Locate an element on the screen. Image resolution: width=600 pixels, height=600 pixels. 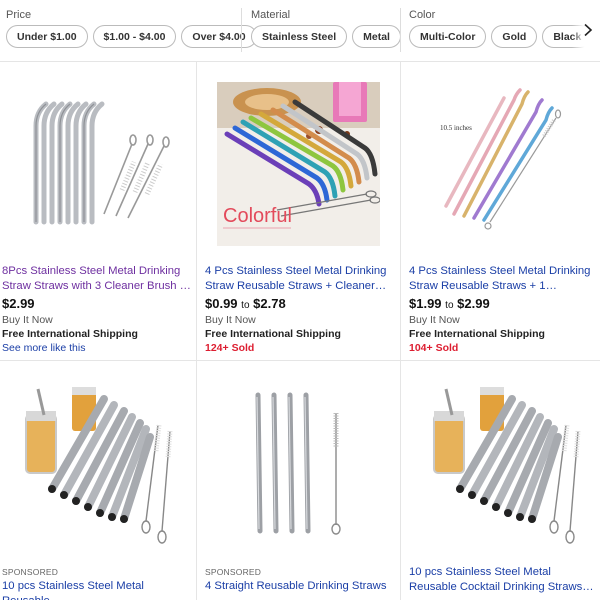
sold-count: 104+ Sold is located at coordinates (434, 348).